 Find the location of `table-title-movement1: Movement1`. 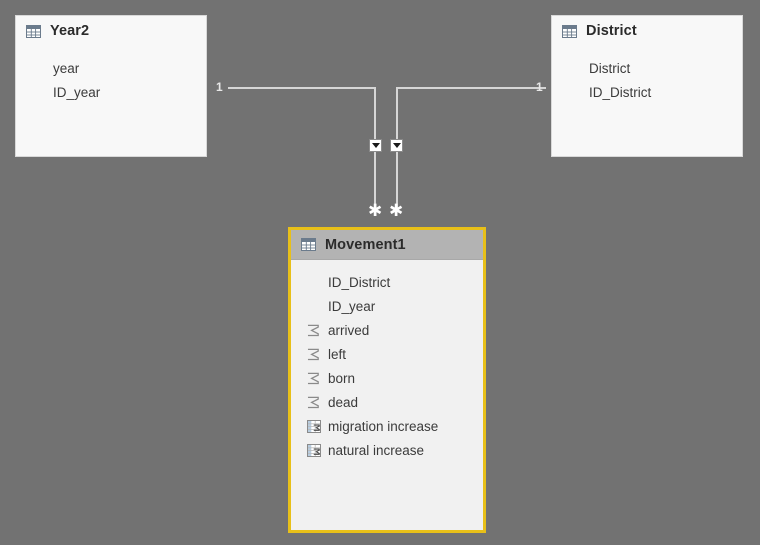

table-title-movement1: Movement1 is located at coordinates (365, 244).